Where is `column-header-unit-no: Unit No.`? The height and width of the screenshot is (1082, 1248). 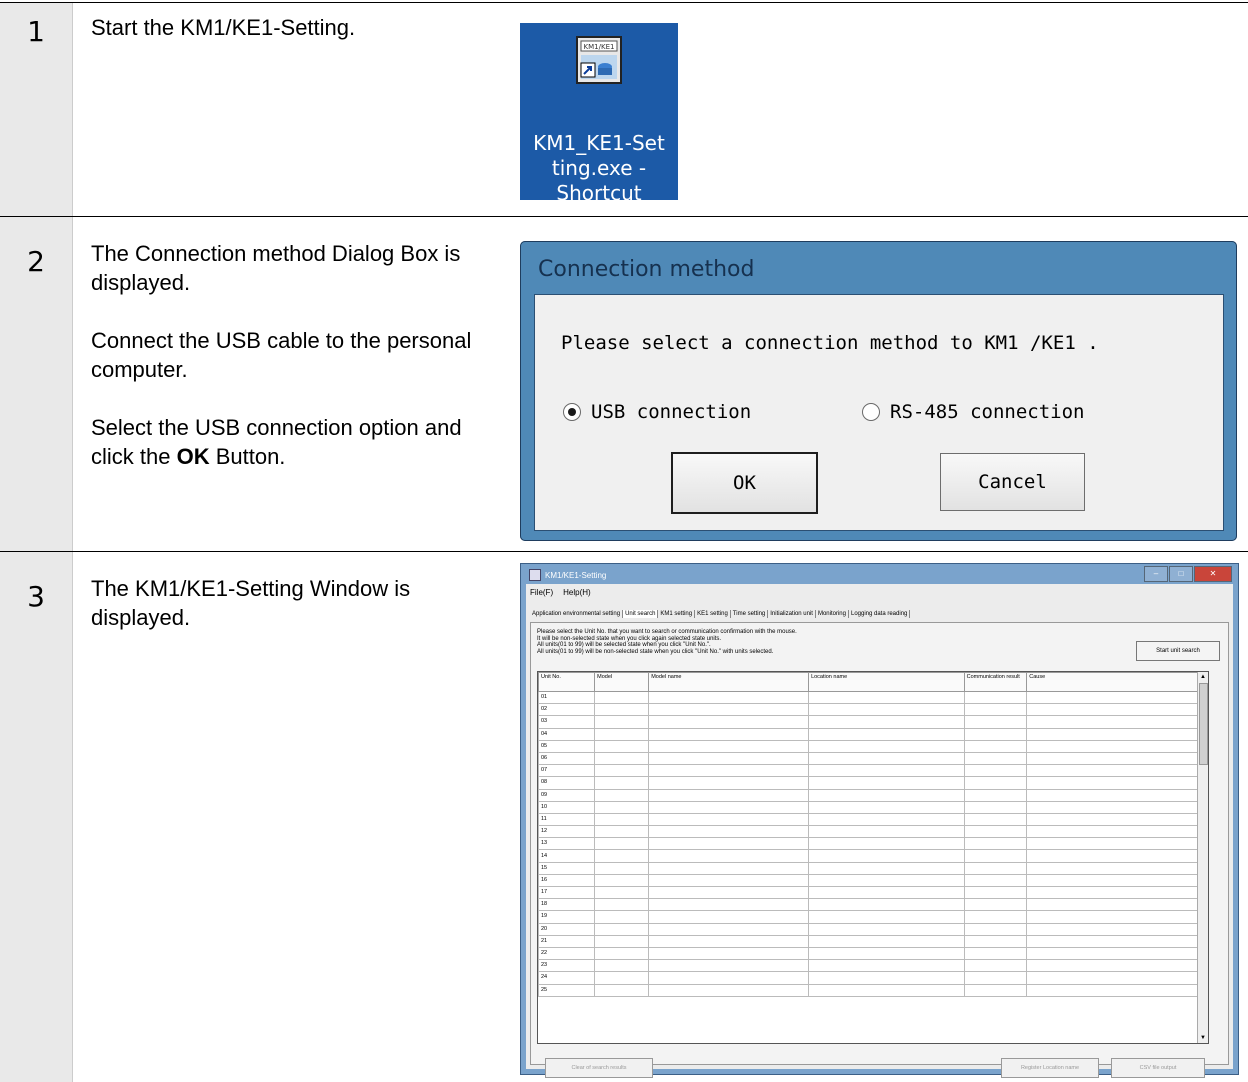
column-header-unit-no: Unit No. is located at coordinates (567, 682).